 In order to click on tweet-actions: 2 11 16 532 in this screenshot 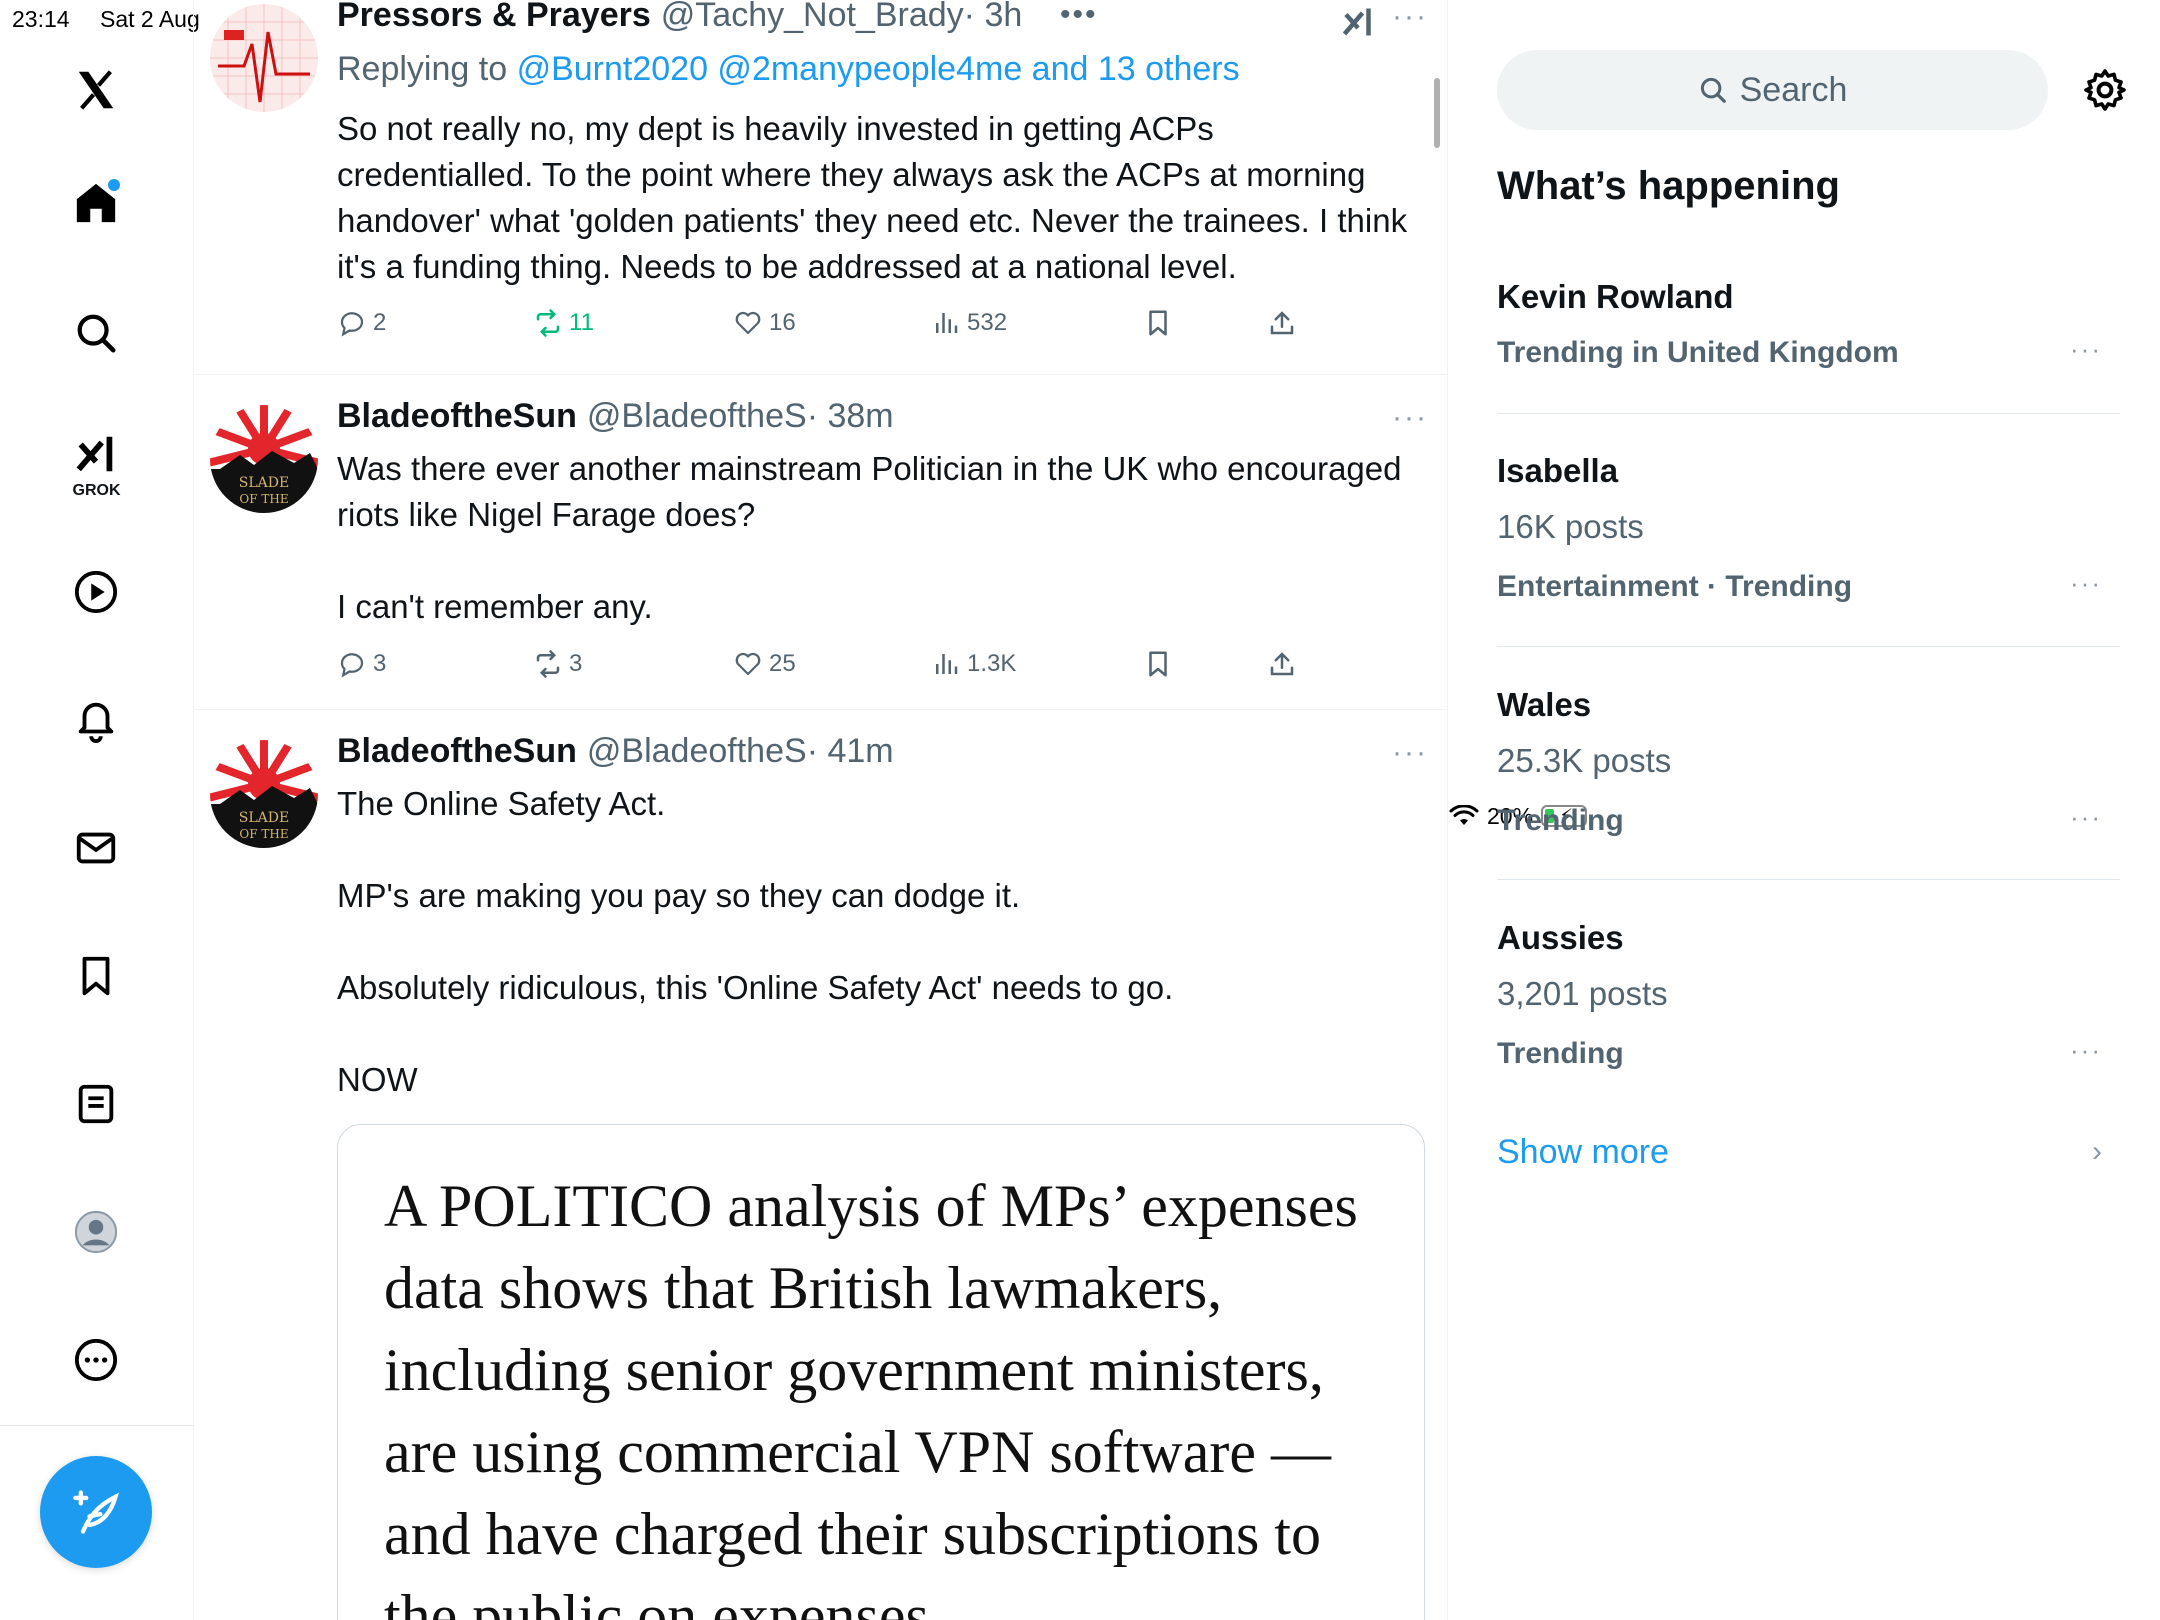, I will do `click(837, 328)`.